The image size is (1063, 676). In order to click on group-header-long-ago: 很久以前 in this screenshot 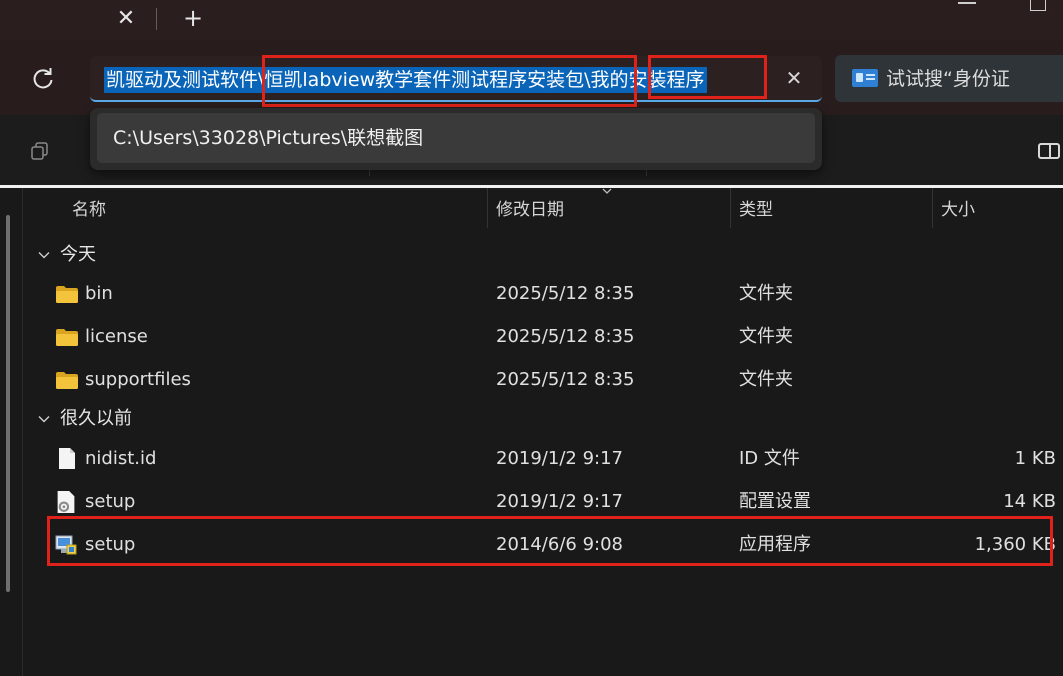, I will do `click(96, 419)`.